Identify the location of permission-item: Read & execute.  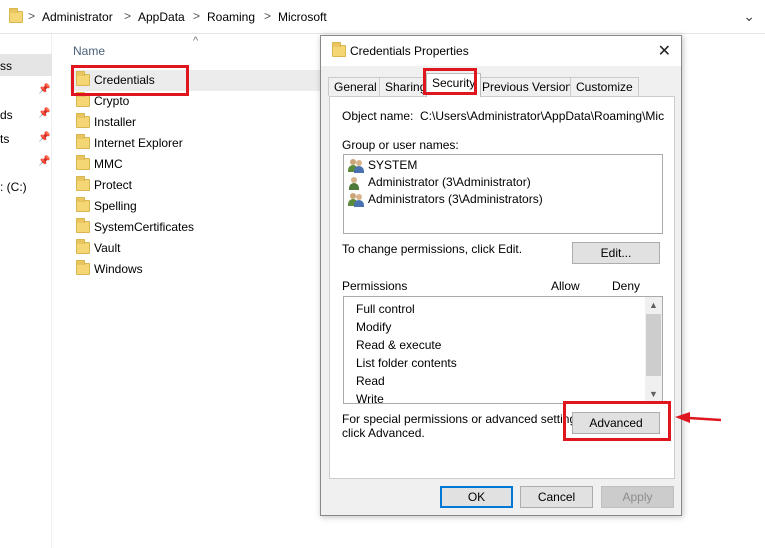
(399, 345).